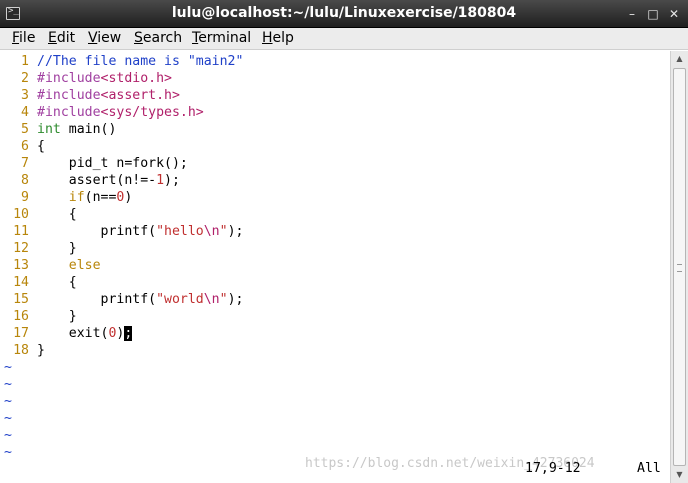 Image resolution: width=688 pixels, height=483 pixels. Describe the element at coordinates (140, 95) in the screenshot. I see `code-token: <assert.h>` at that location.